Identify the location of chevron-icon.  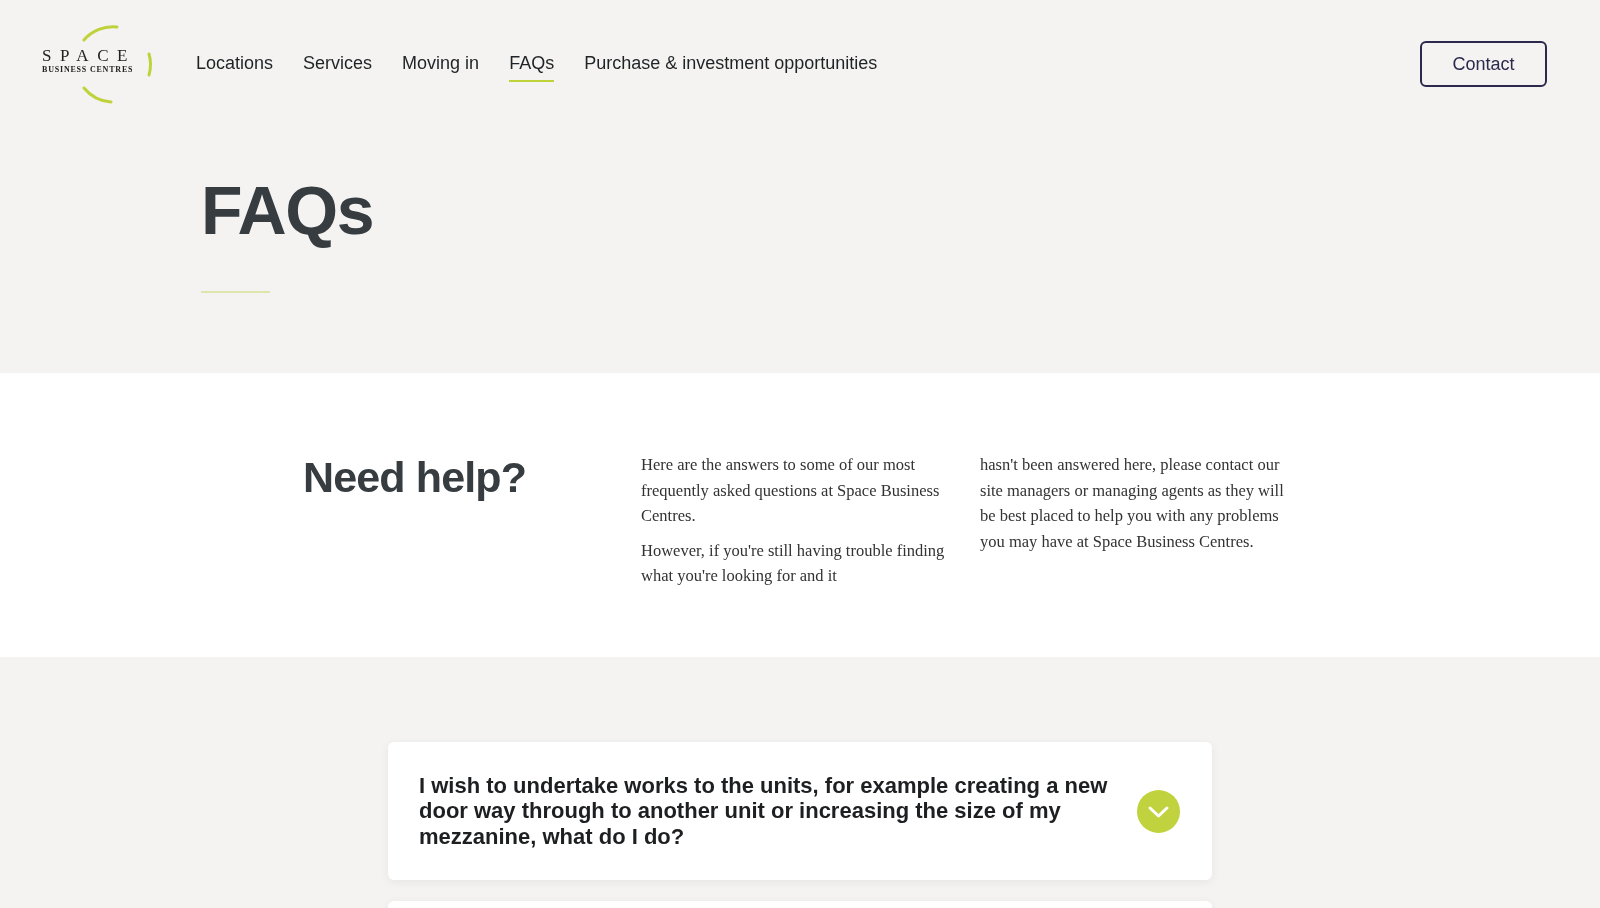
(1158, 811).